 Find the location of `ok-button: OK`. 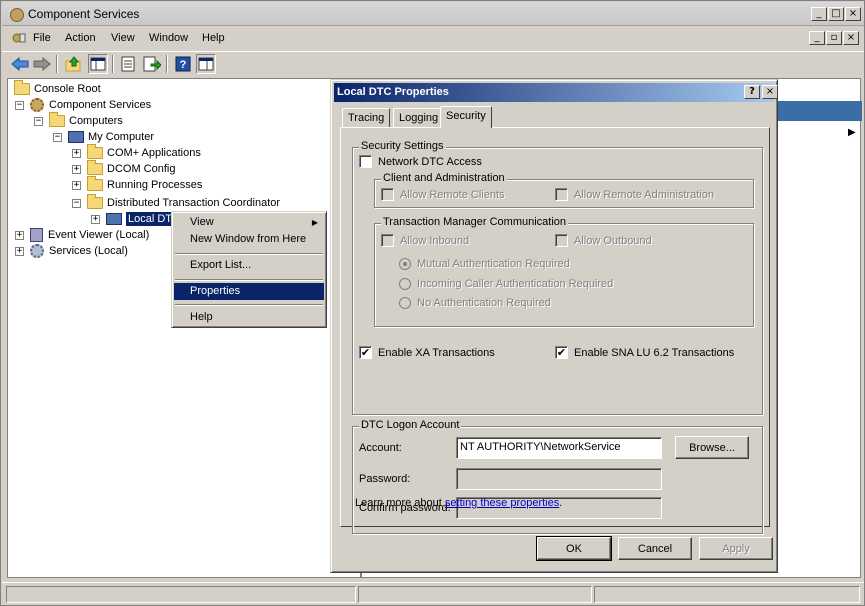

ok-button: OK is located at coordinates (574, 548).